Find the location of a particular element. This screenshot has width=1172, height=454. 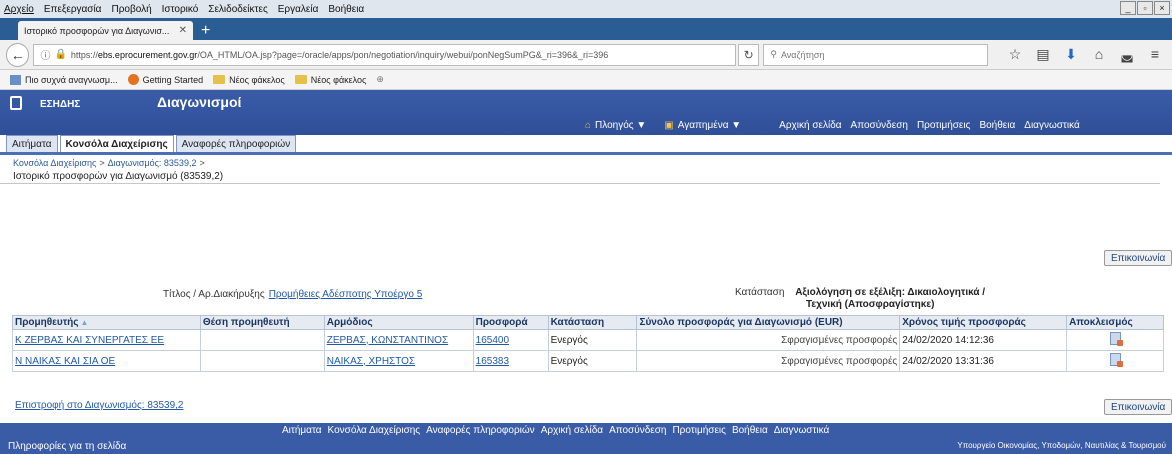

firefox-icon is located at coordinates (133, 79).